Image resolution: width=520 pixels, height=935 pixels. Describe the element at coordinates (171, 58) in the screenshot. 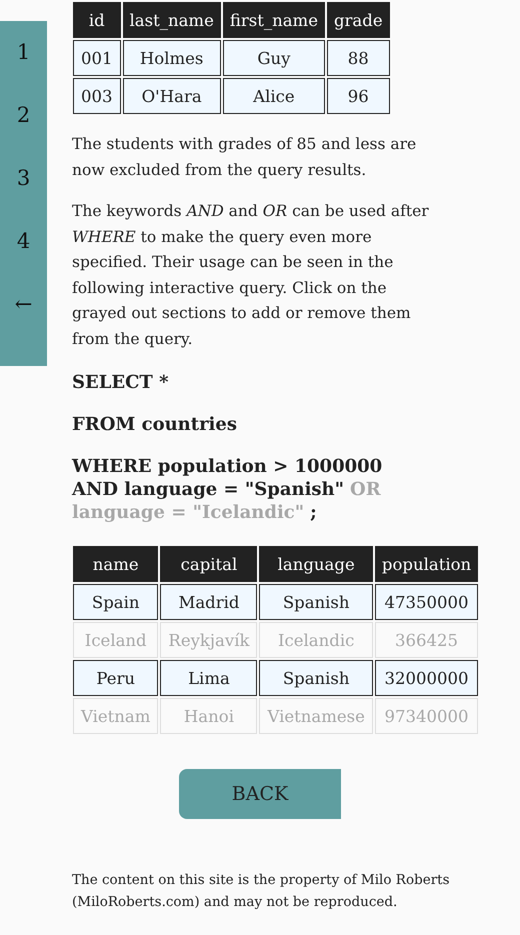

I see `table-cell: Holmes` at that location.